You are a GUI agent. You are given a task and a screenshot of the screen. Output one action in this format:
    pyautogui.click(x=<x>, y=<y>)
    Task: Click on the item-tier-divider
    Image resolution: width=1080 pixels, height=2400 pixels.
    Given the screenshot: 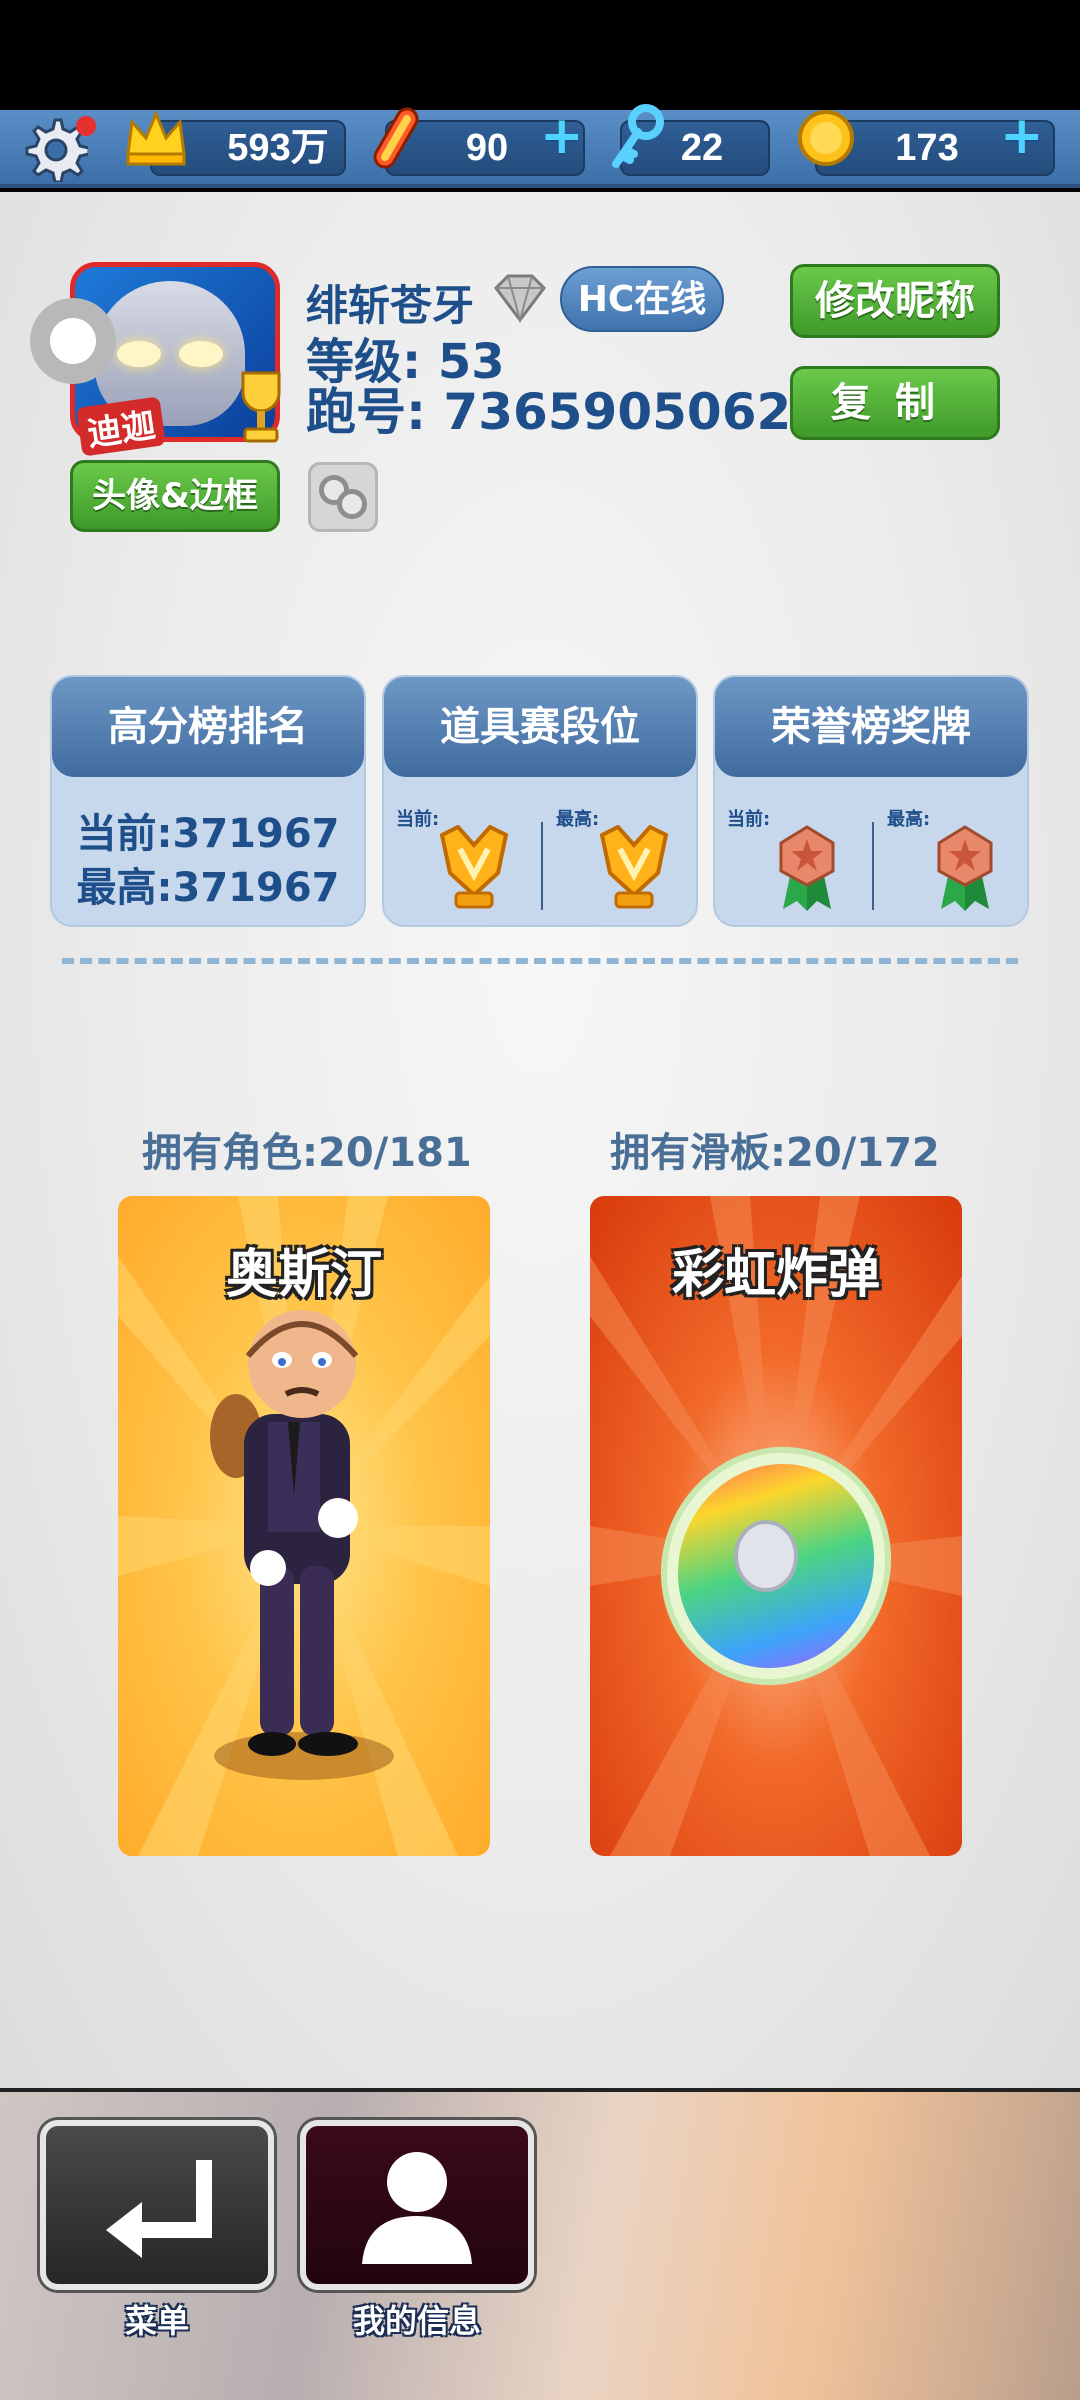 What is the action you would take?
    pyautogui.click(x=542, y=866)
    